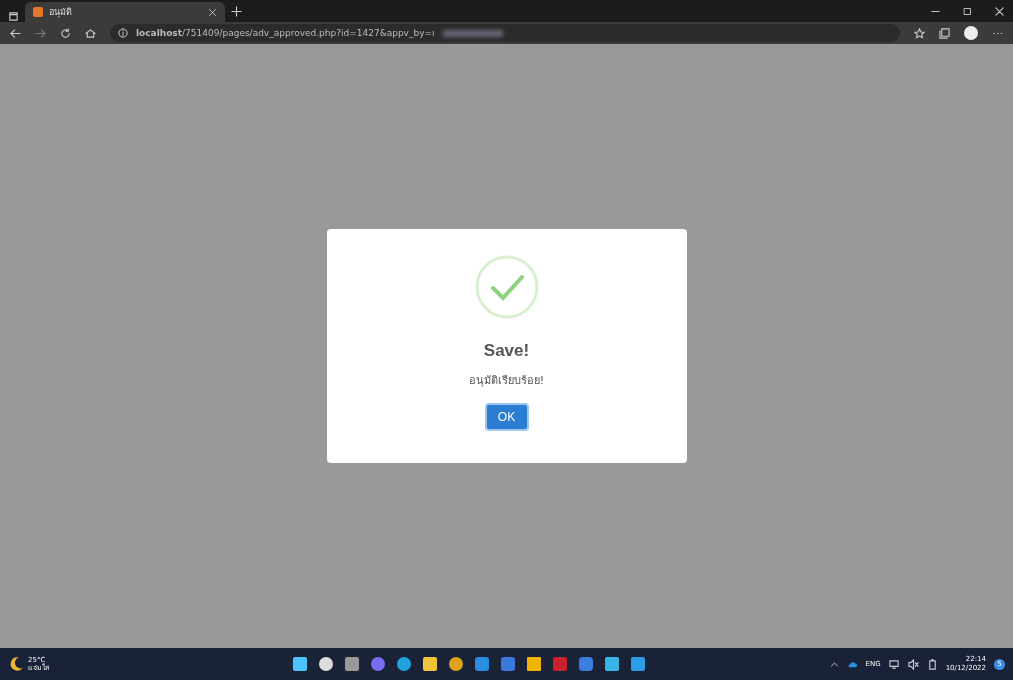 Image resolution: width=1013 pixels, height=680 pixels. Describe the element at coordinates (913, 664) in the screenshot. I see `speaker-muted-icon` at that location.